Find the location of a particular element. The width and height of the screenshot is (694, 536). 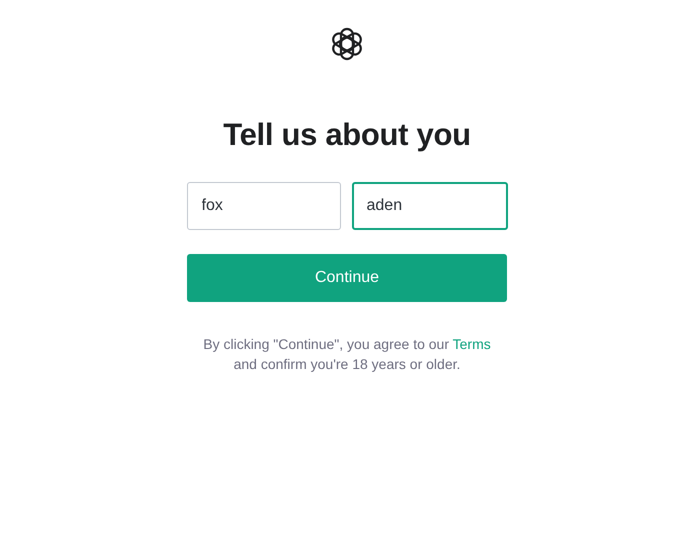

page-heading: Tell us about you is located at coordinates (347, 135).